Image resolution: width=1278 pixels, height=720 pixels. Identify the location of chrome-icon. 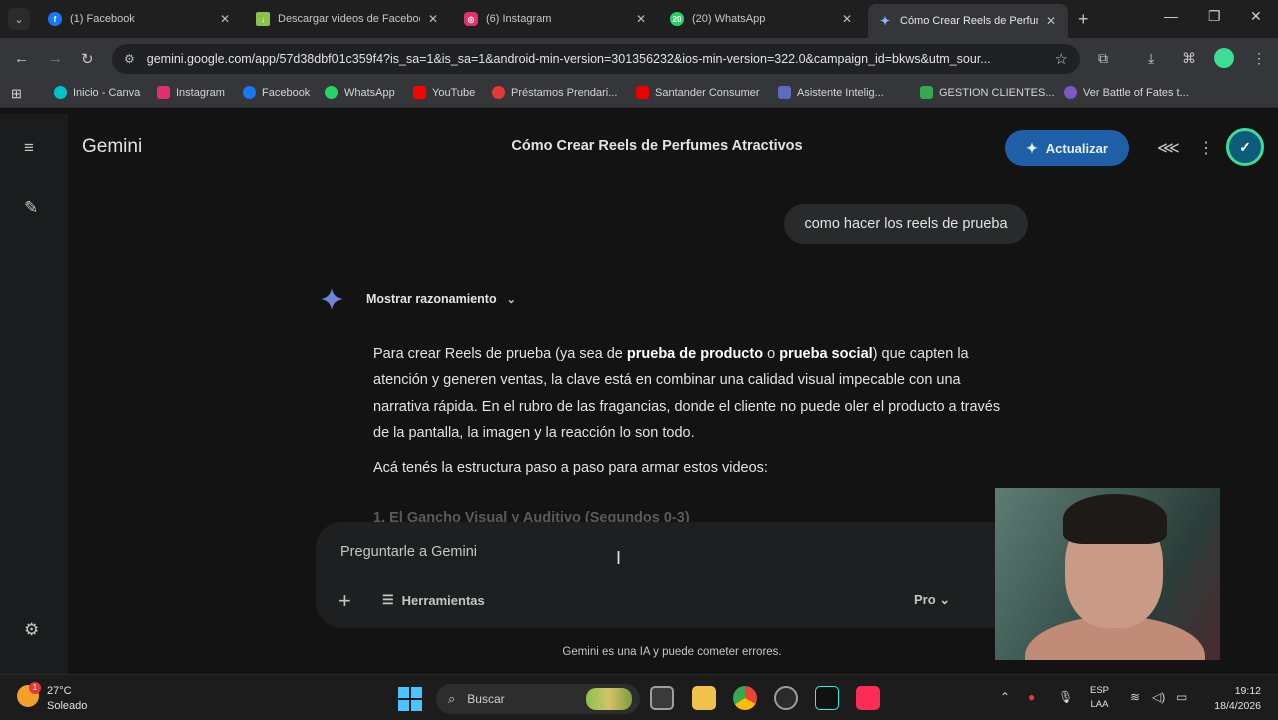
(745, 698).